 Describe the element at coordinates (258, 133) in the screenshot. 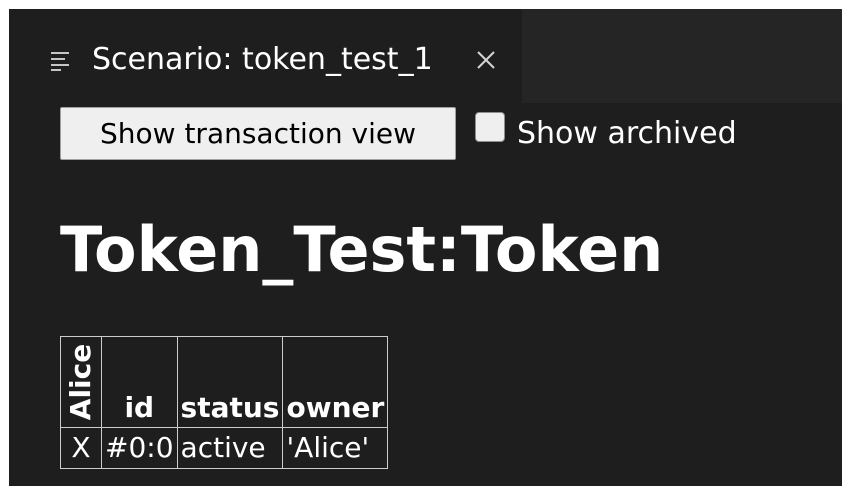

I see `show-transaction-view-button: Show transaction view` at that location.